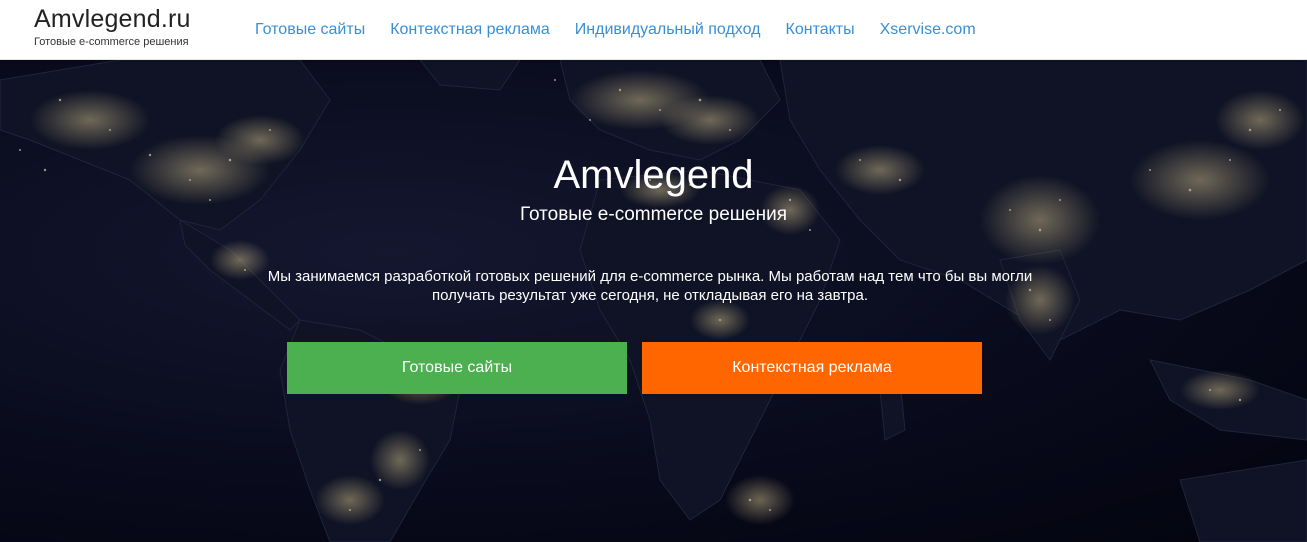 This screenshot has width=1307, height=542. I want to click on hero-title: Amvlegend, so click(653, 175).